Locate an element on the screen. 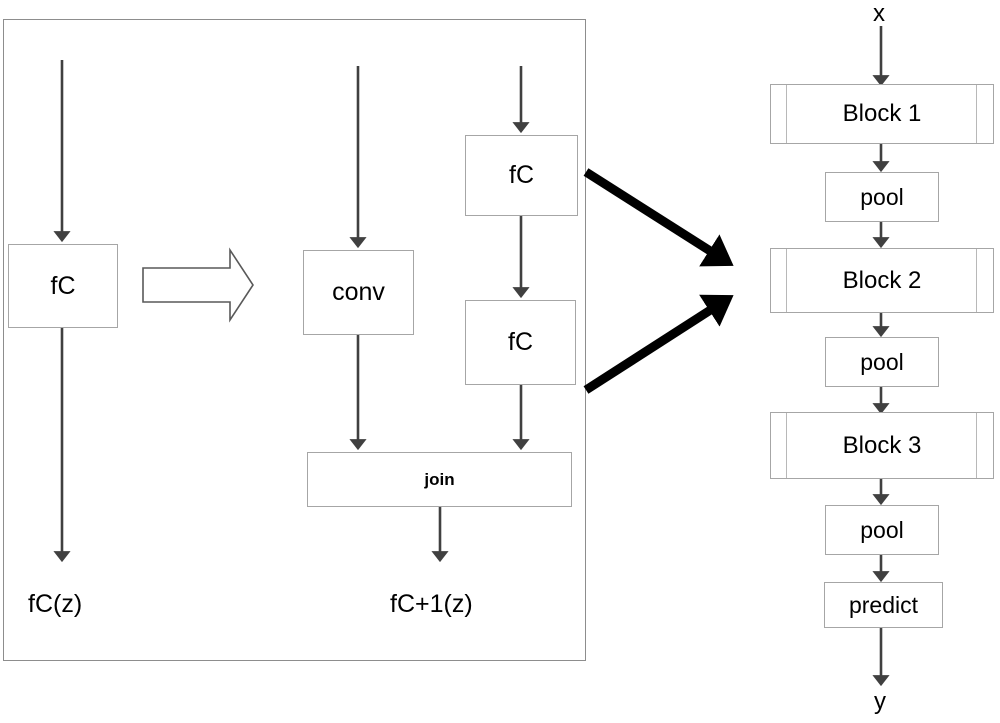  fc-bottom-label: fC is located at coordinates (520, 342).